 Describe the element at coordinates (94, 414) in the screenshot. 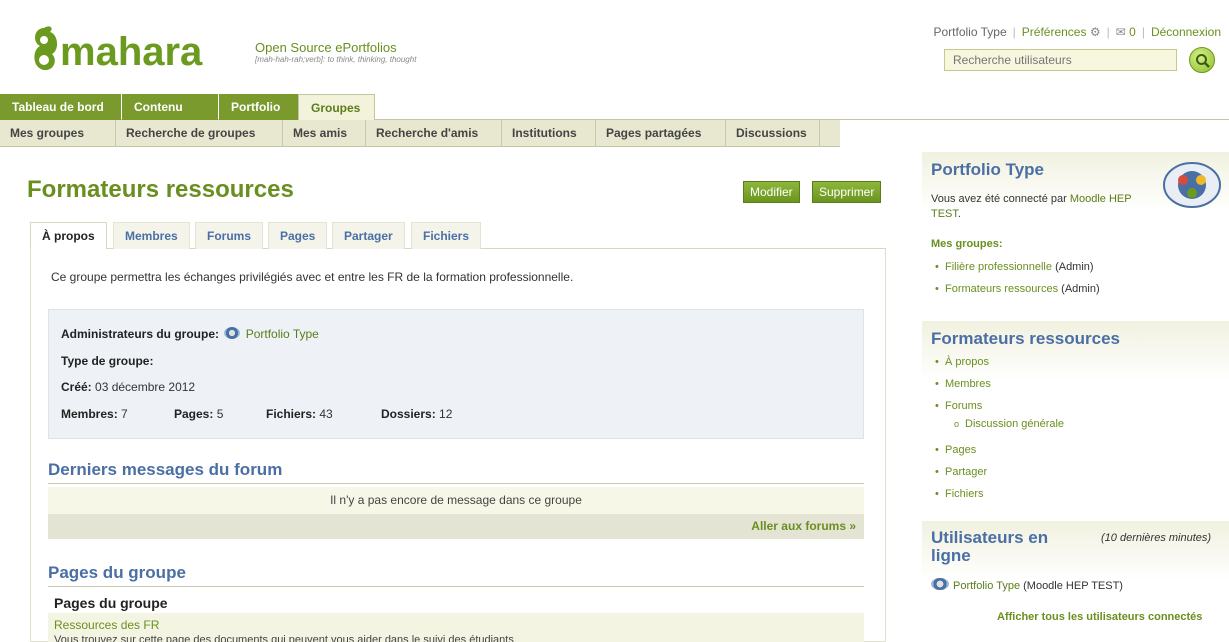

I see `group-members-count: Membres: 7` at that location.